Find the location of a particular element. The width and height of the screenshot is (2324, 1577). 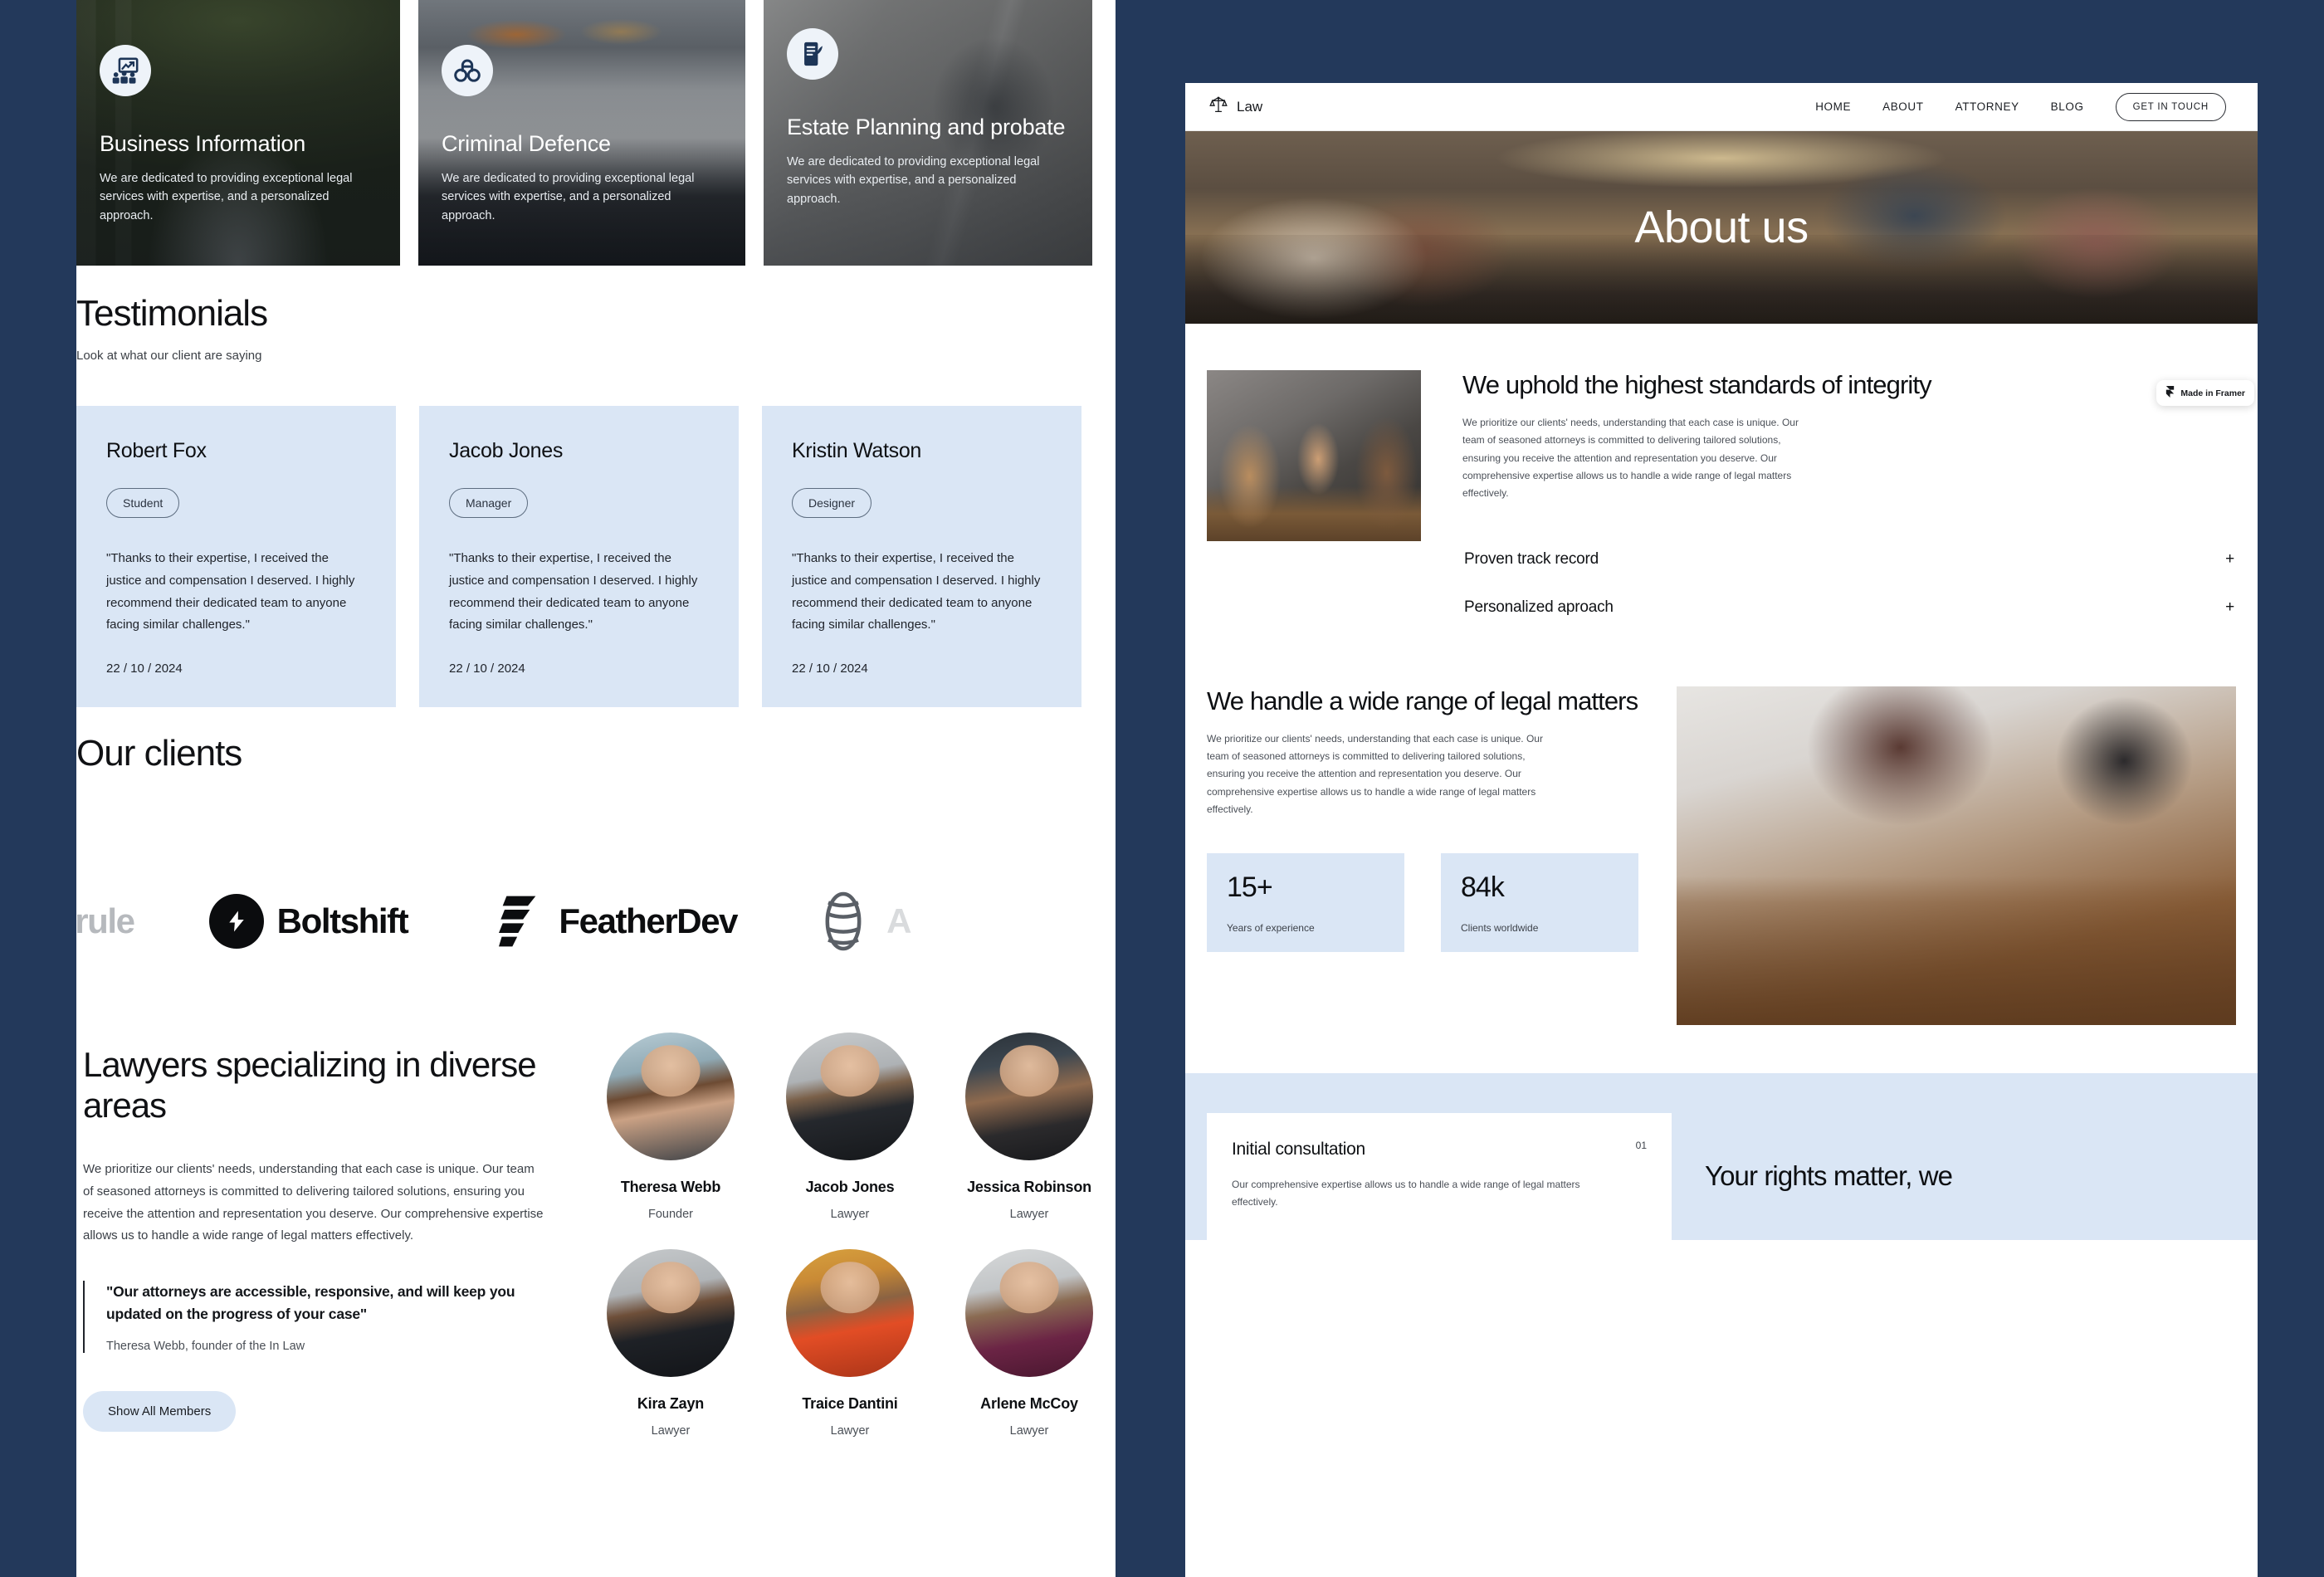

stat-value: 84k is located at coordinates (1483, 887).